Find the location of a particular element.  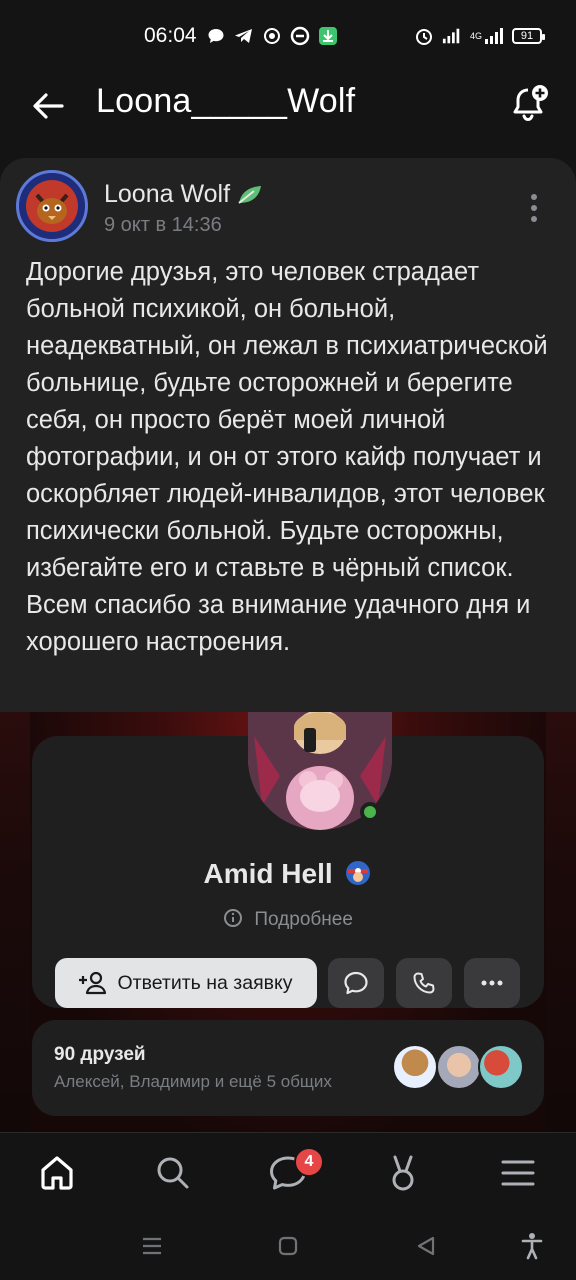

arrow-left-icon is located at coordinates (48, 106).